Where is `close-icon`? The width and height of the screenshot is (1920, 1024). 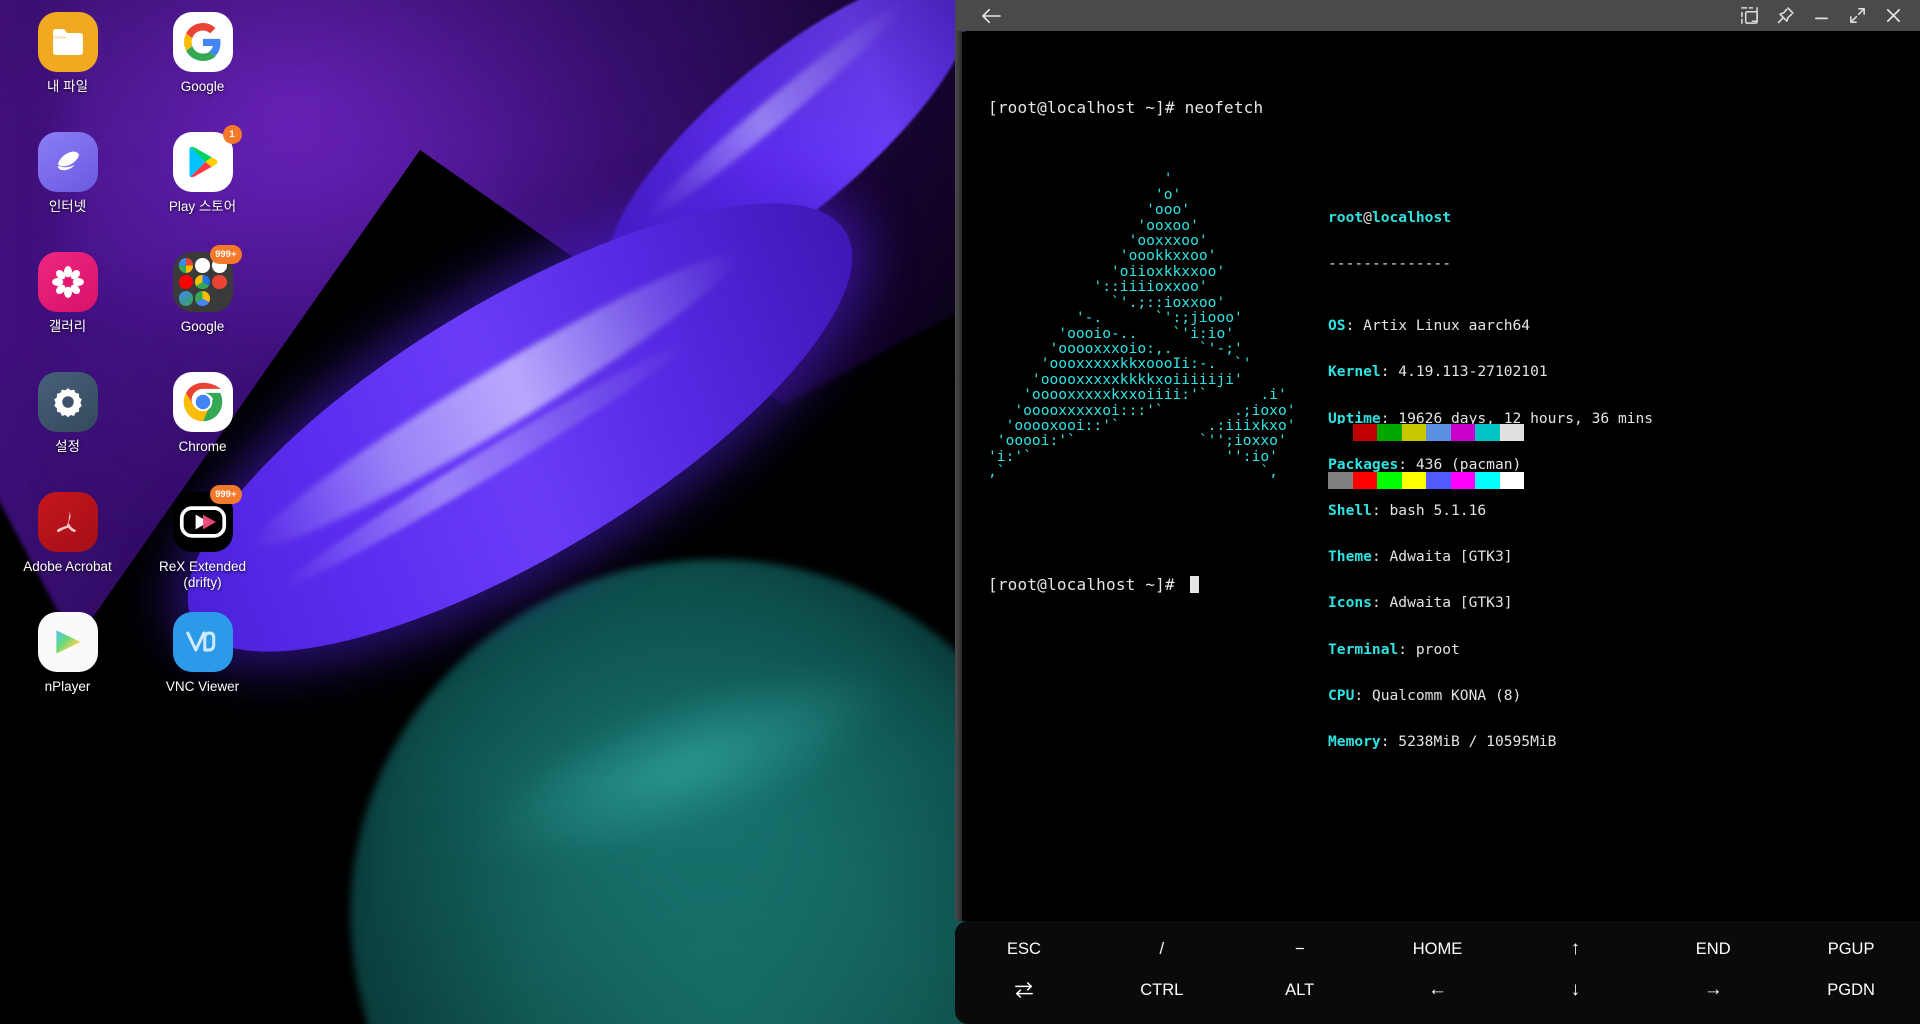 close-icon is located at coordinates (1893, 16).